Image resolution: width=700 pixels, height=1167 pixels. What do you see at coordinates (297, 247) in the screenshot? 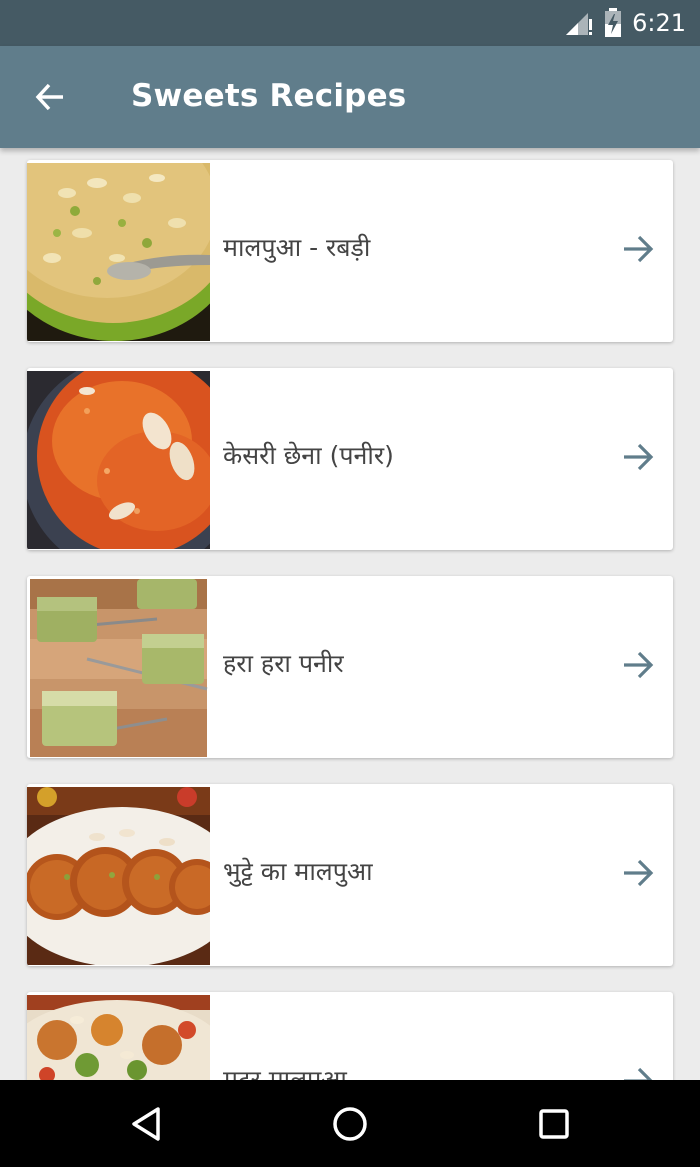
I see `recipe-title: मालपुआ - रबड़ी` at bounding box center [297, 247].